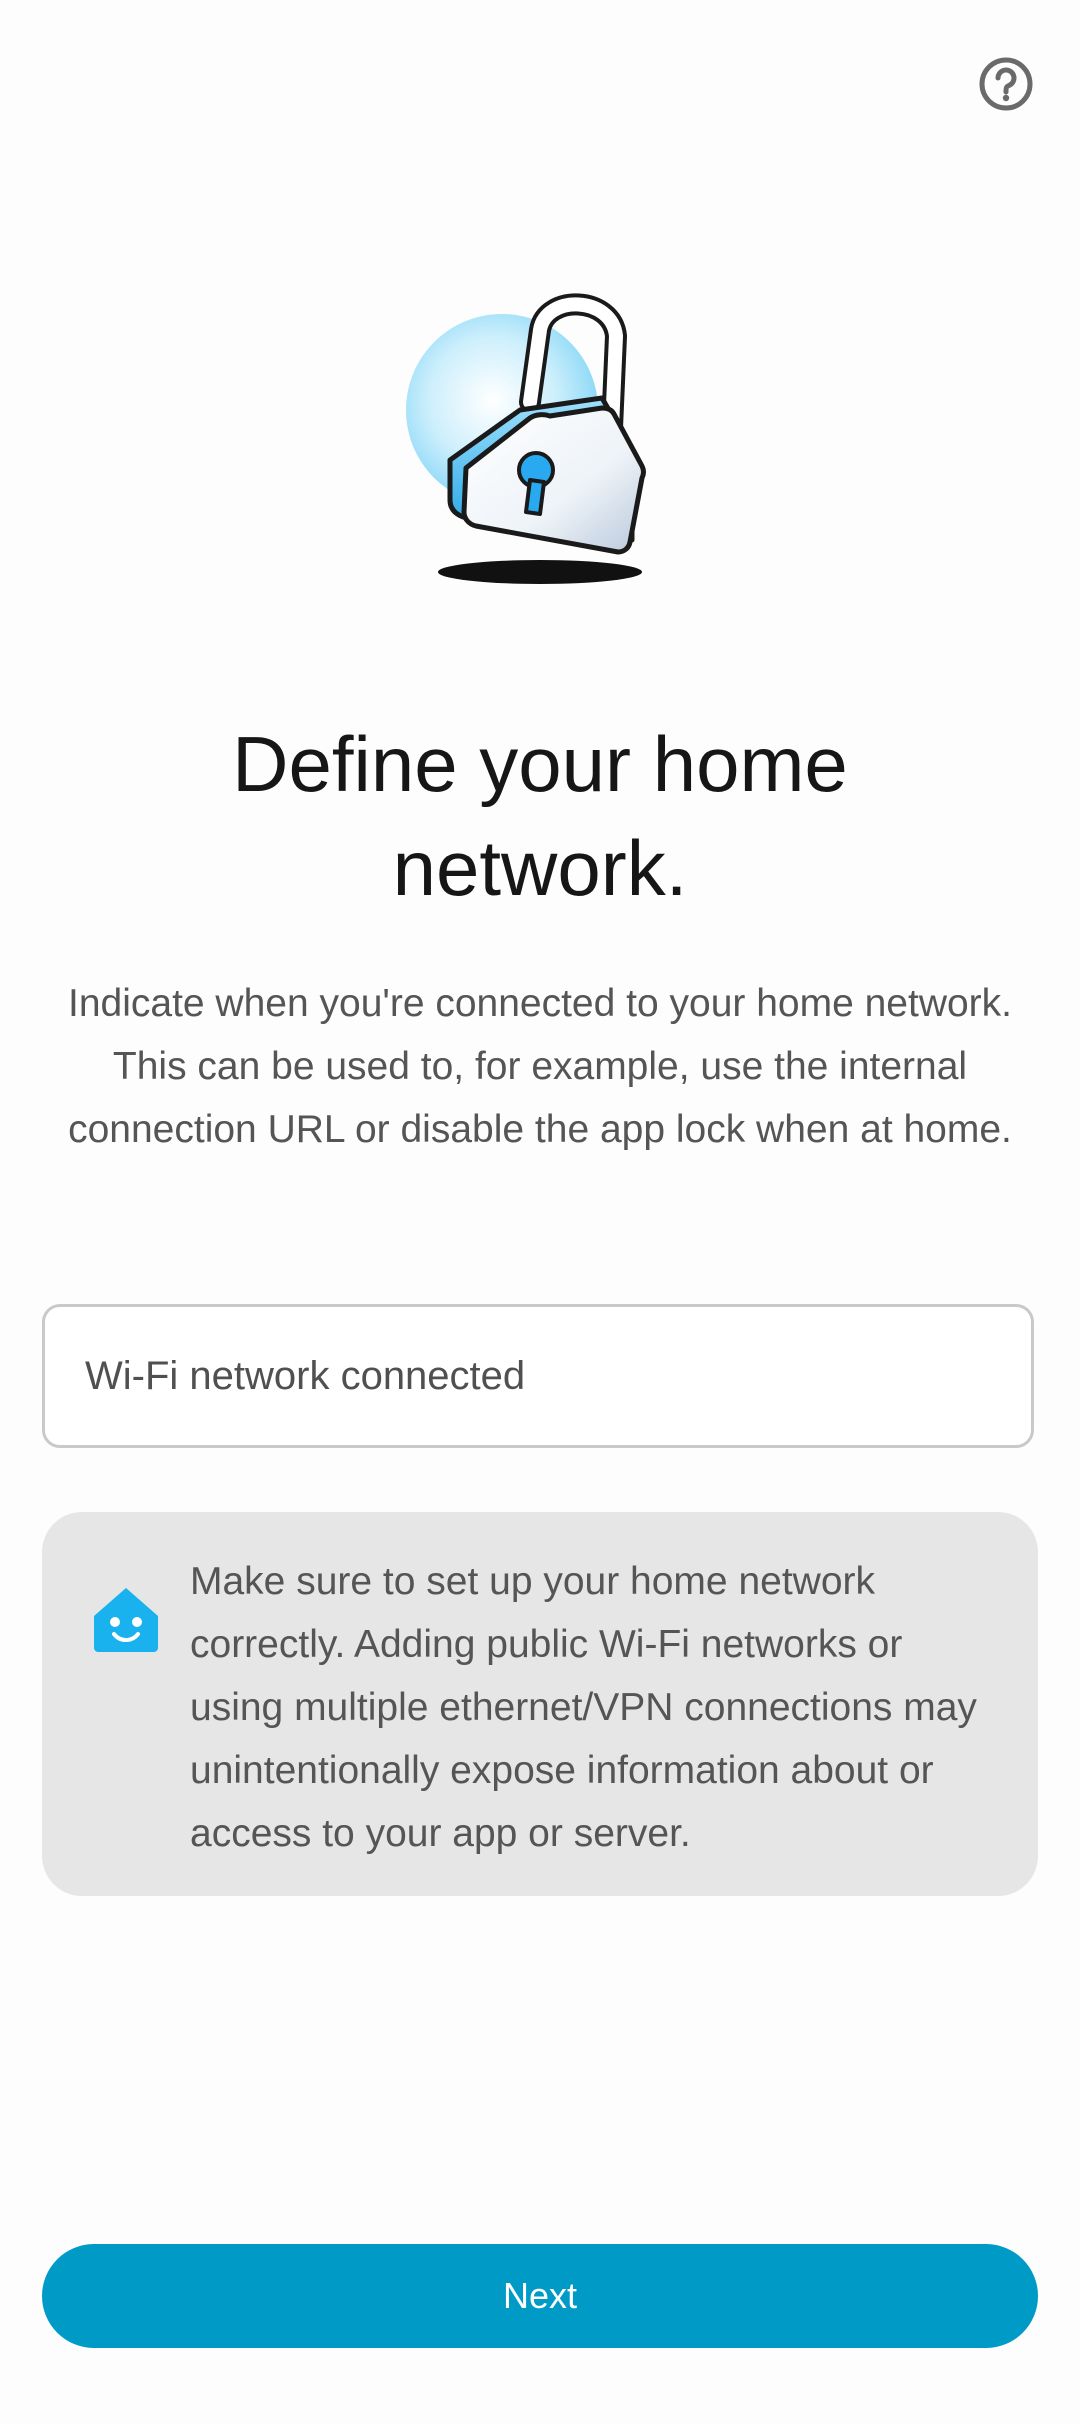  What do you see at coordinates (526, 438) in the screenshot?
I see `padlock-home-illustration` at bounding box center [526, 438].